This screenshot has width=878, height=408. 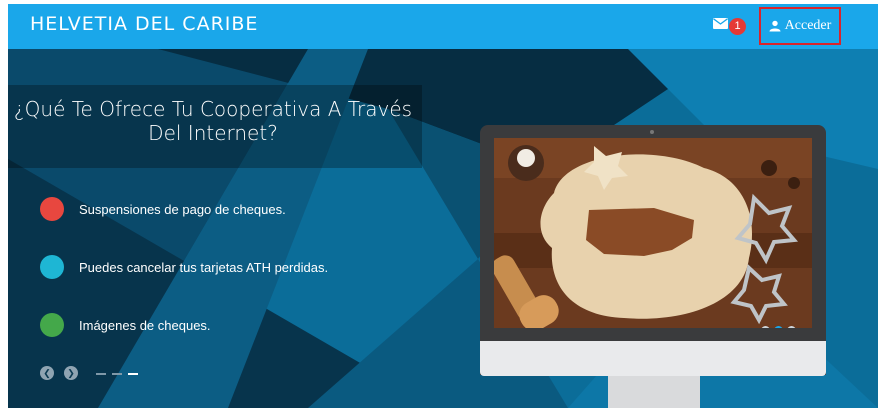 What do you see at coordinates (653, 358) in the screenshot?
I see `monitor-chin` at bounding box center [653, 358].